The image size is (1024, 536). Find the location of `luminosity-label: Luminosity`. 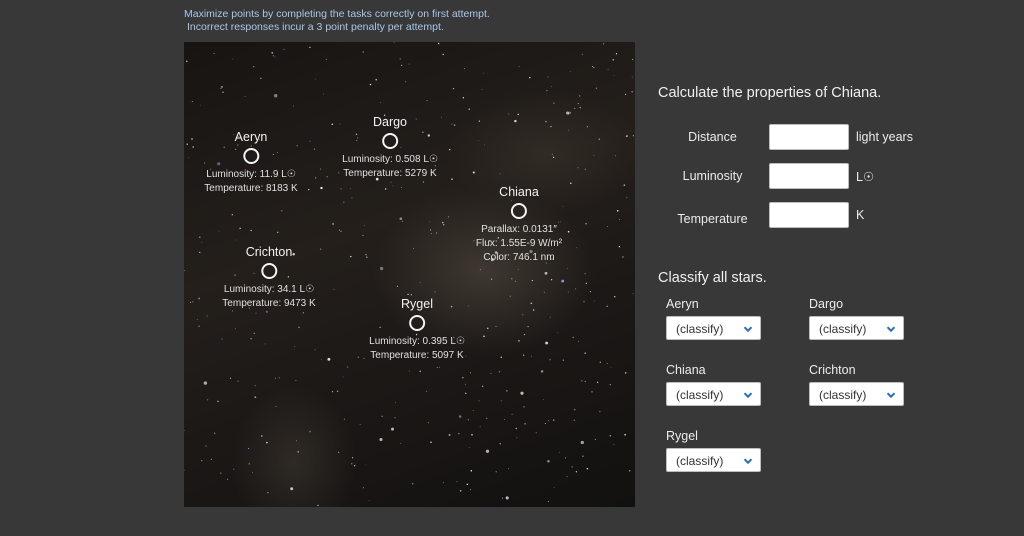

luminosity-label: Luminosity is located at coordinates (712, 176).